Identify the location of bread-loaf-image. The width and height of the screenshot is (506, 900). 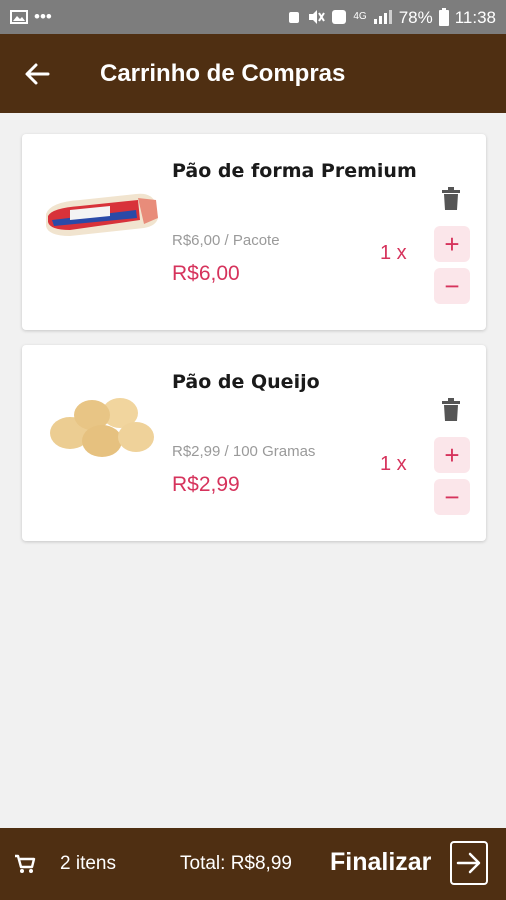
(102, 214).